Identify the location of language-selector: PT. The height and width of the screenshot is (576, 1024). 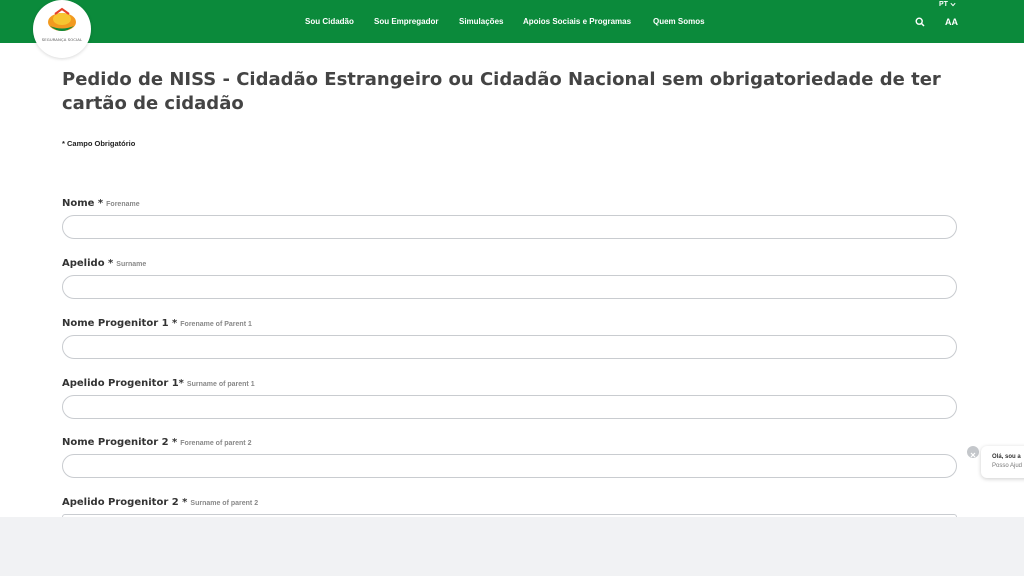
(947, 4).